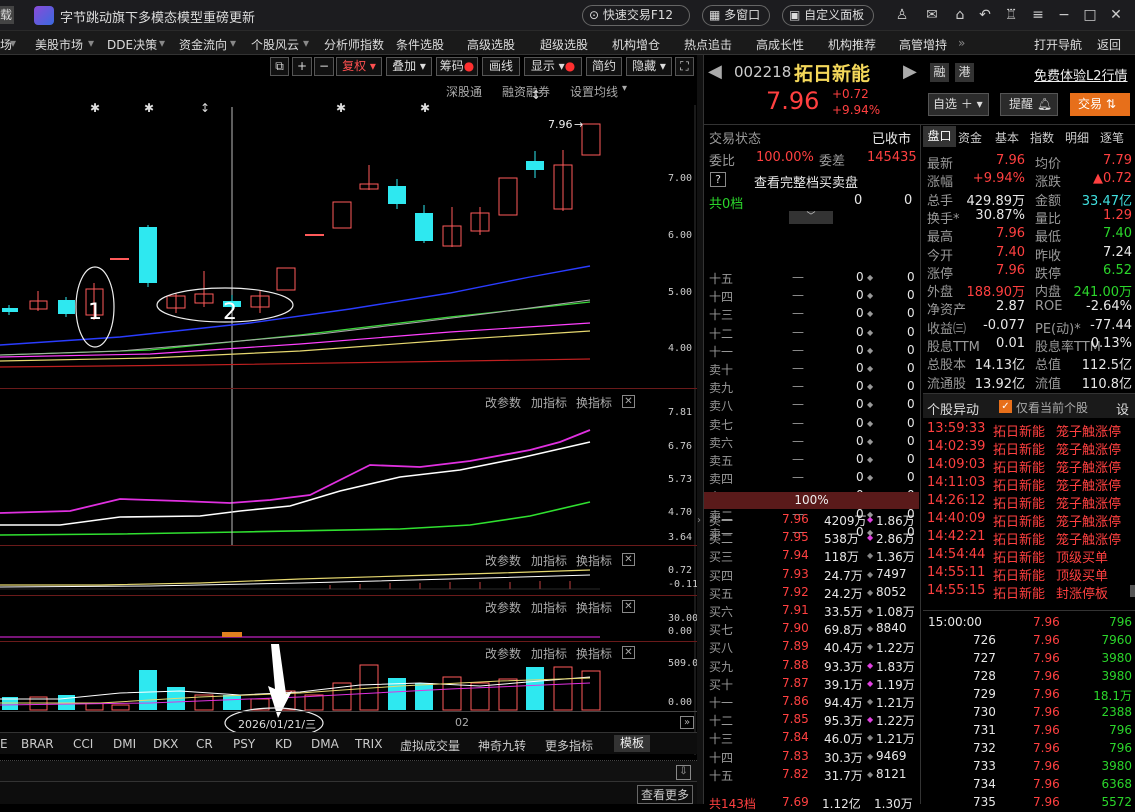 This screenshot has height=812, width=1135. What do you see at coordinates (811, 592) in the screenshot?
I see `bid-row: 买五 7.92 24.2万 ◆ 8052` at bounding box center [811, 592].